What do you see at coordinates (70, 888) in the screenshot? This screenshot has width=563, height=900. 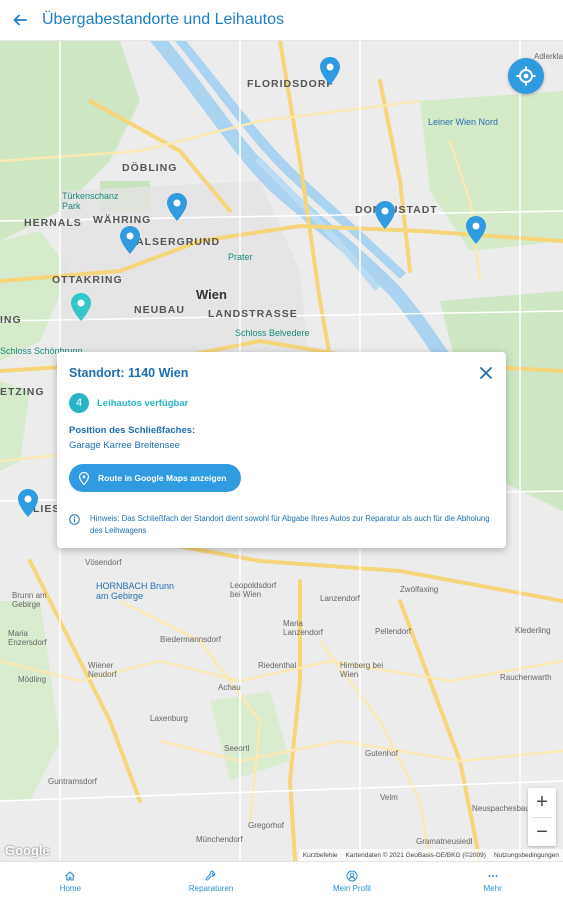 I see `nav-label: Home` at bounding box center [70, 888].